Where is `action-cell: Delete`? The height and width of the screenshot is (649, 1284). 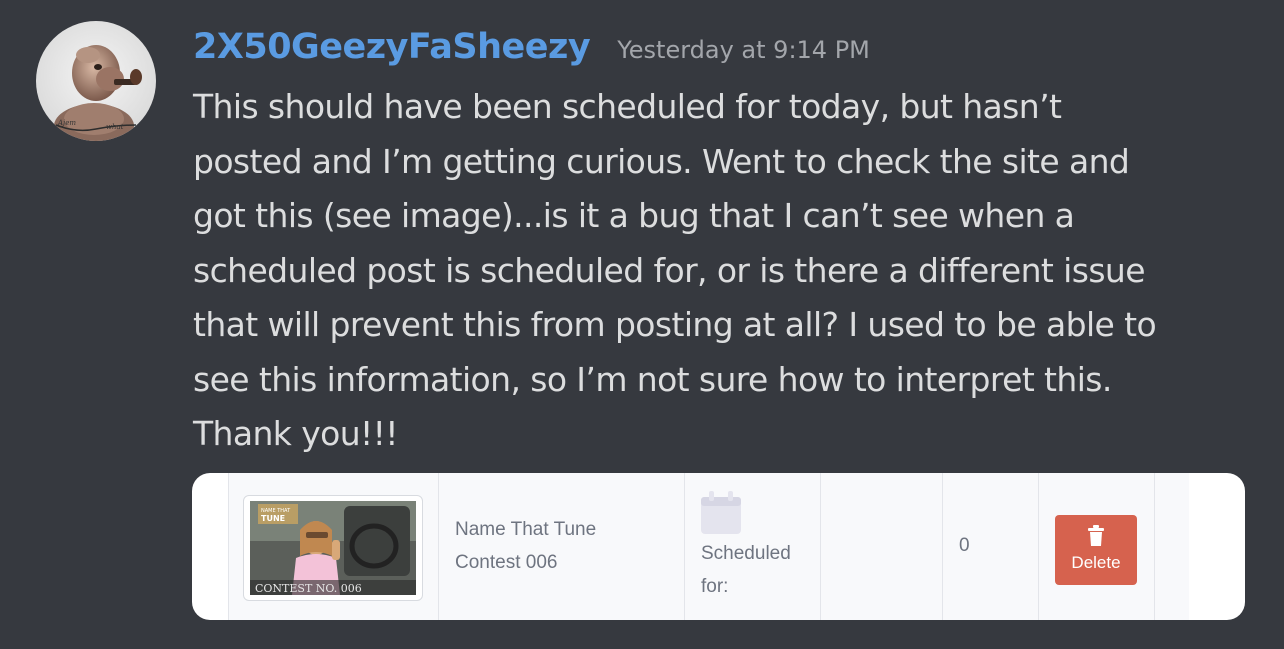 action-cell: Delete is located at coordinates (1096, 546).